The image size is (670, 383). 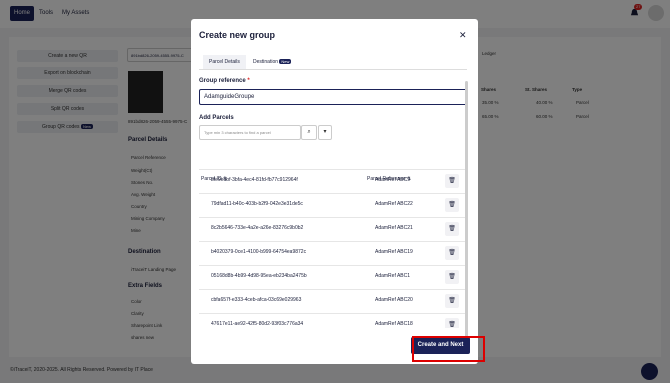 I want to click on search-icon: ⌕, so click(x=309, y=132).